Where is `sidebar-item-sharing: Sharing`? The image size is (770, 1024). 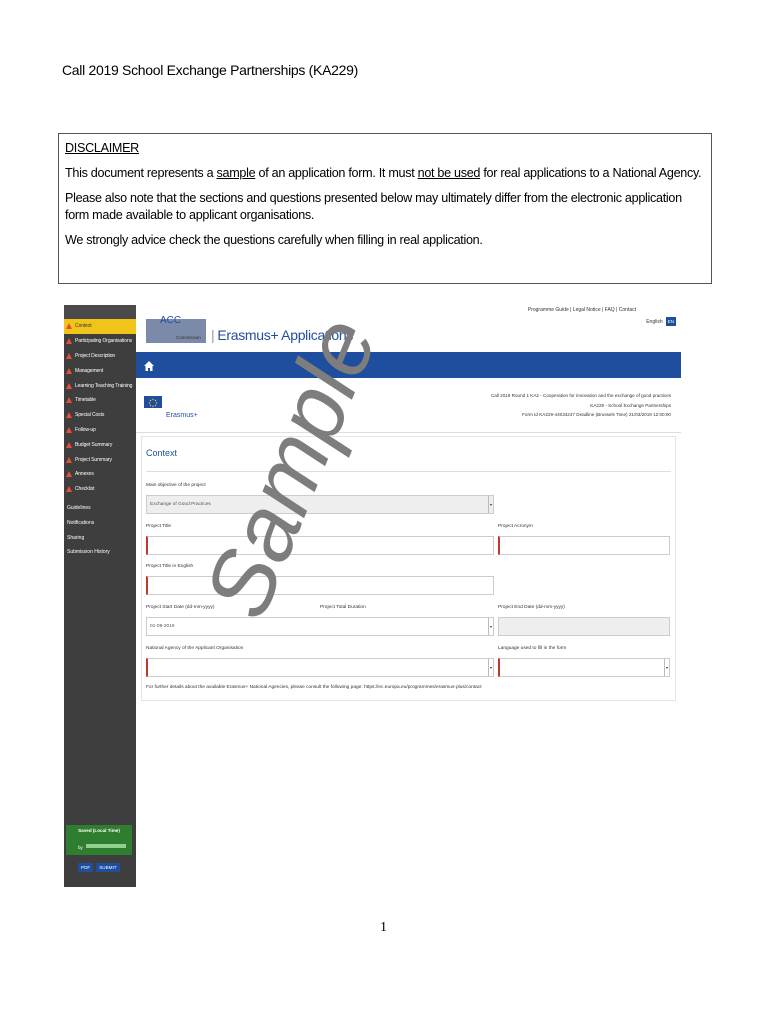
sidebar-item-sharing: Sharing is located at coordinates (100, 537).